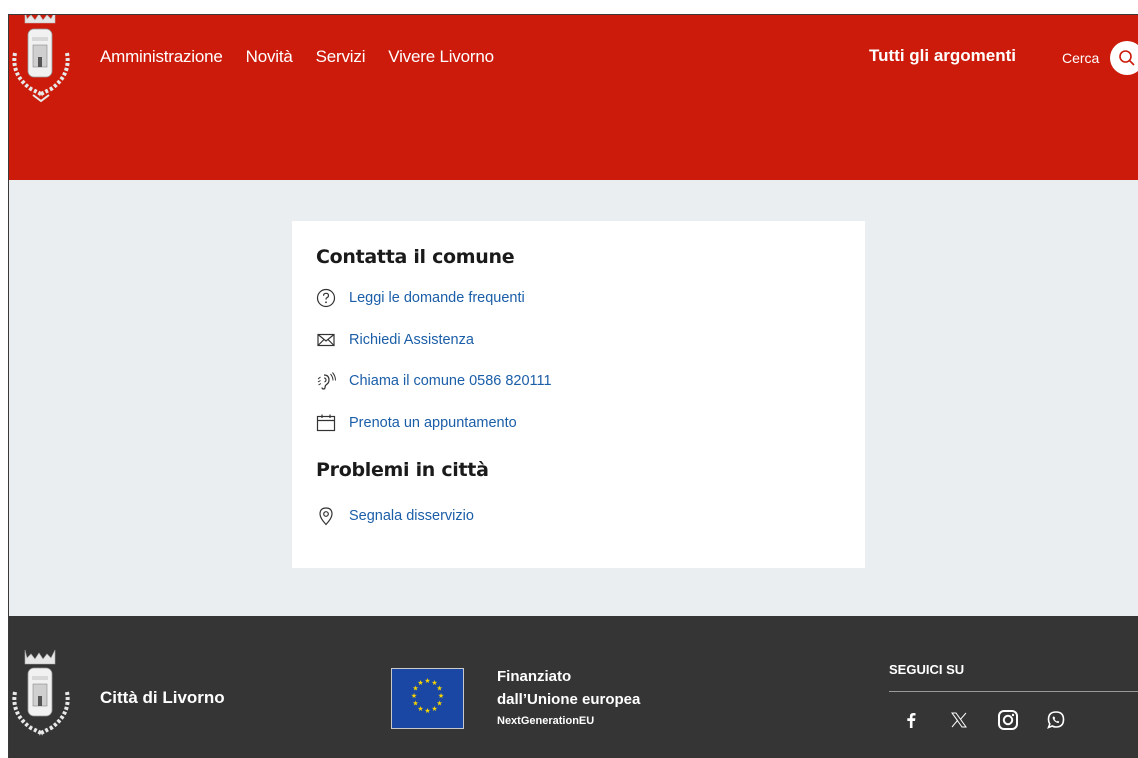 Image resolution: width=1138 pixels, height=758 pixels. I want to click on eu-flag-logo: ★ ★ ★ ★ ★ ★ ★ ★ ★ ★ ★ ★, so click(427, 698).